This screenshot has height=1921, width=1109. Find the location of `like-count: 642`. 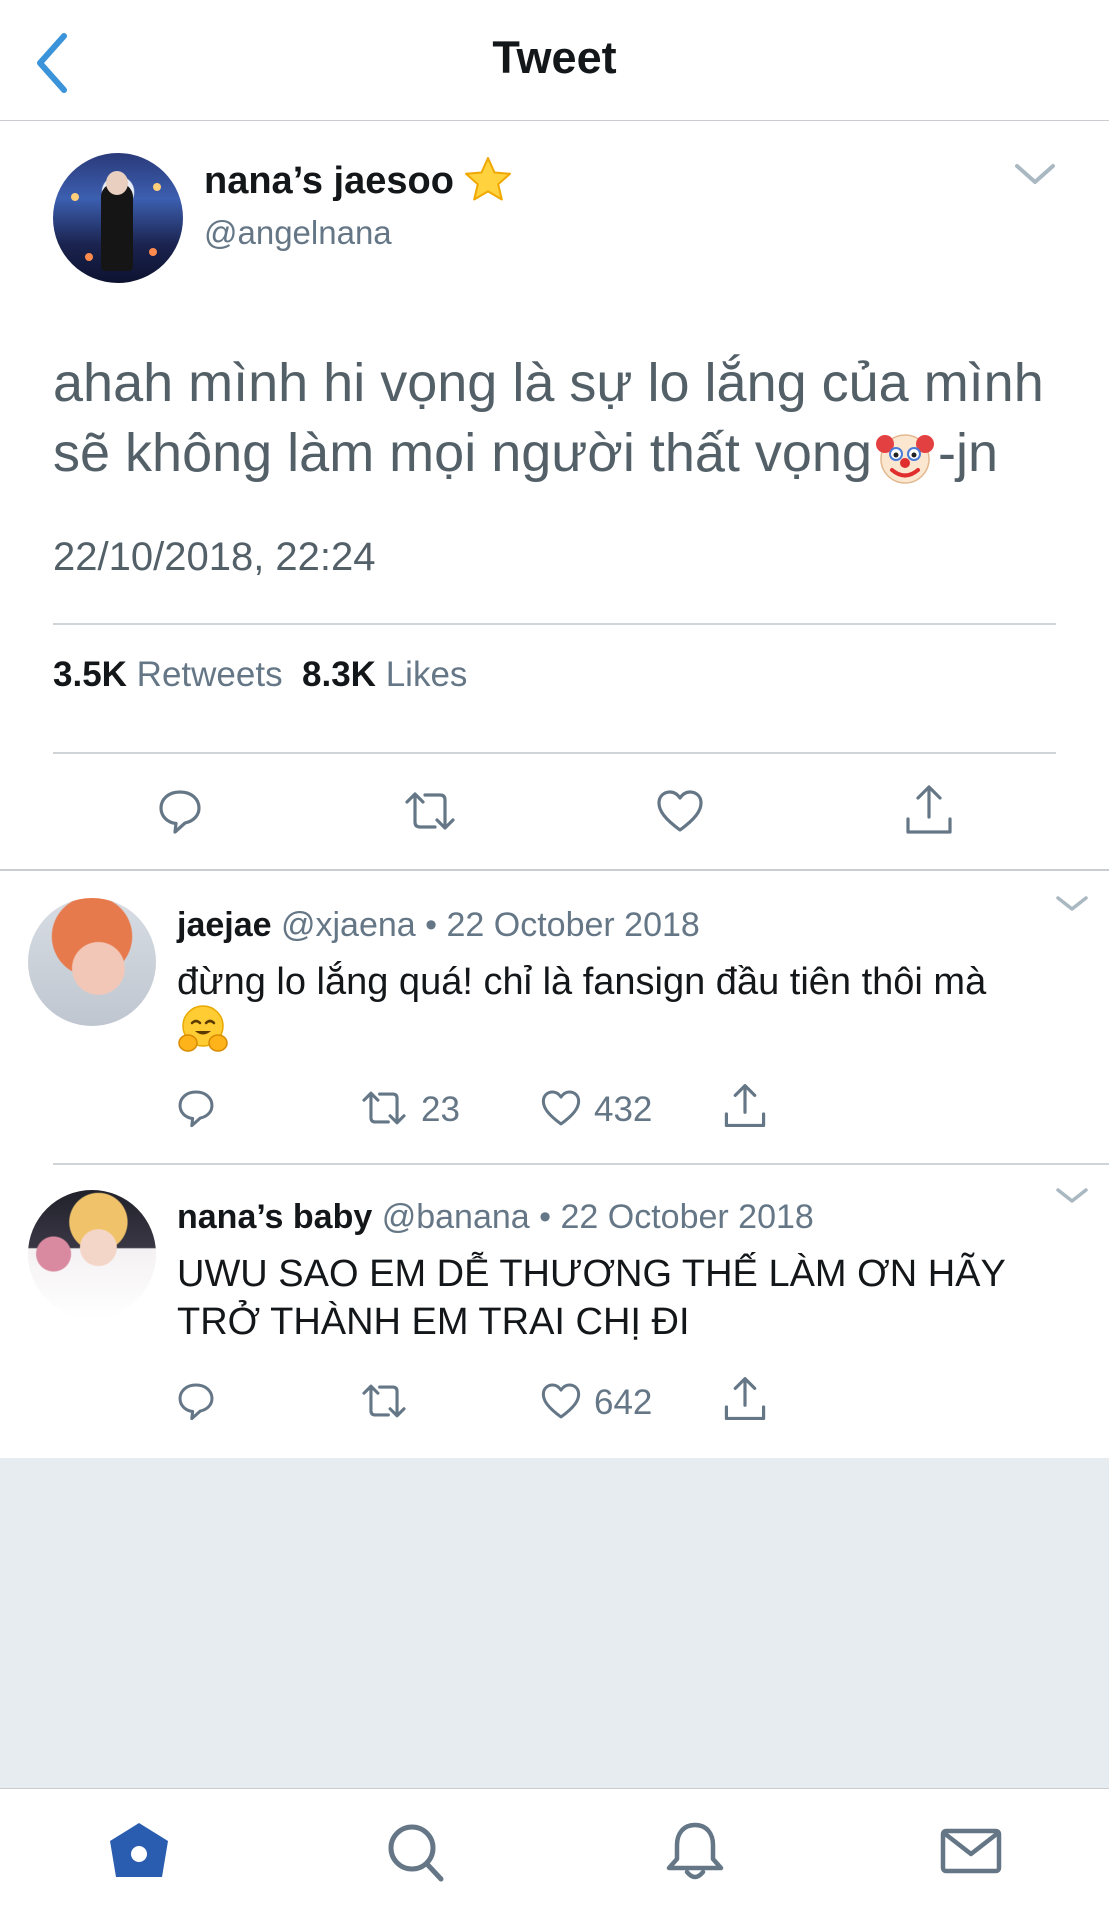

like-count: 642 is located at coordinates (623, 1402).